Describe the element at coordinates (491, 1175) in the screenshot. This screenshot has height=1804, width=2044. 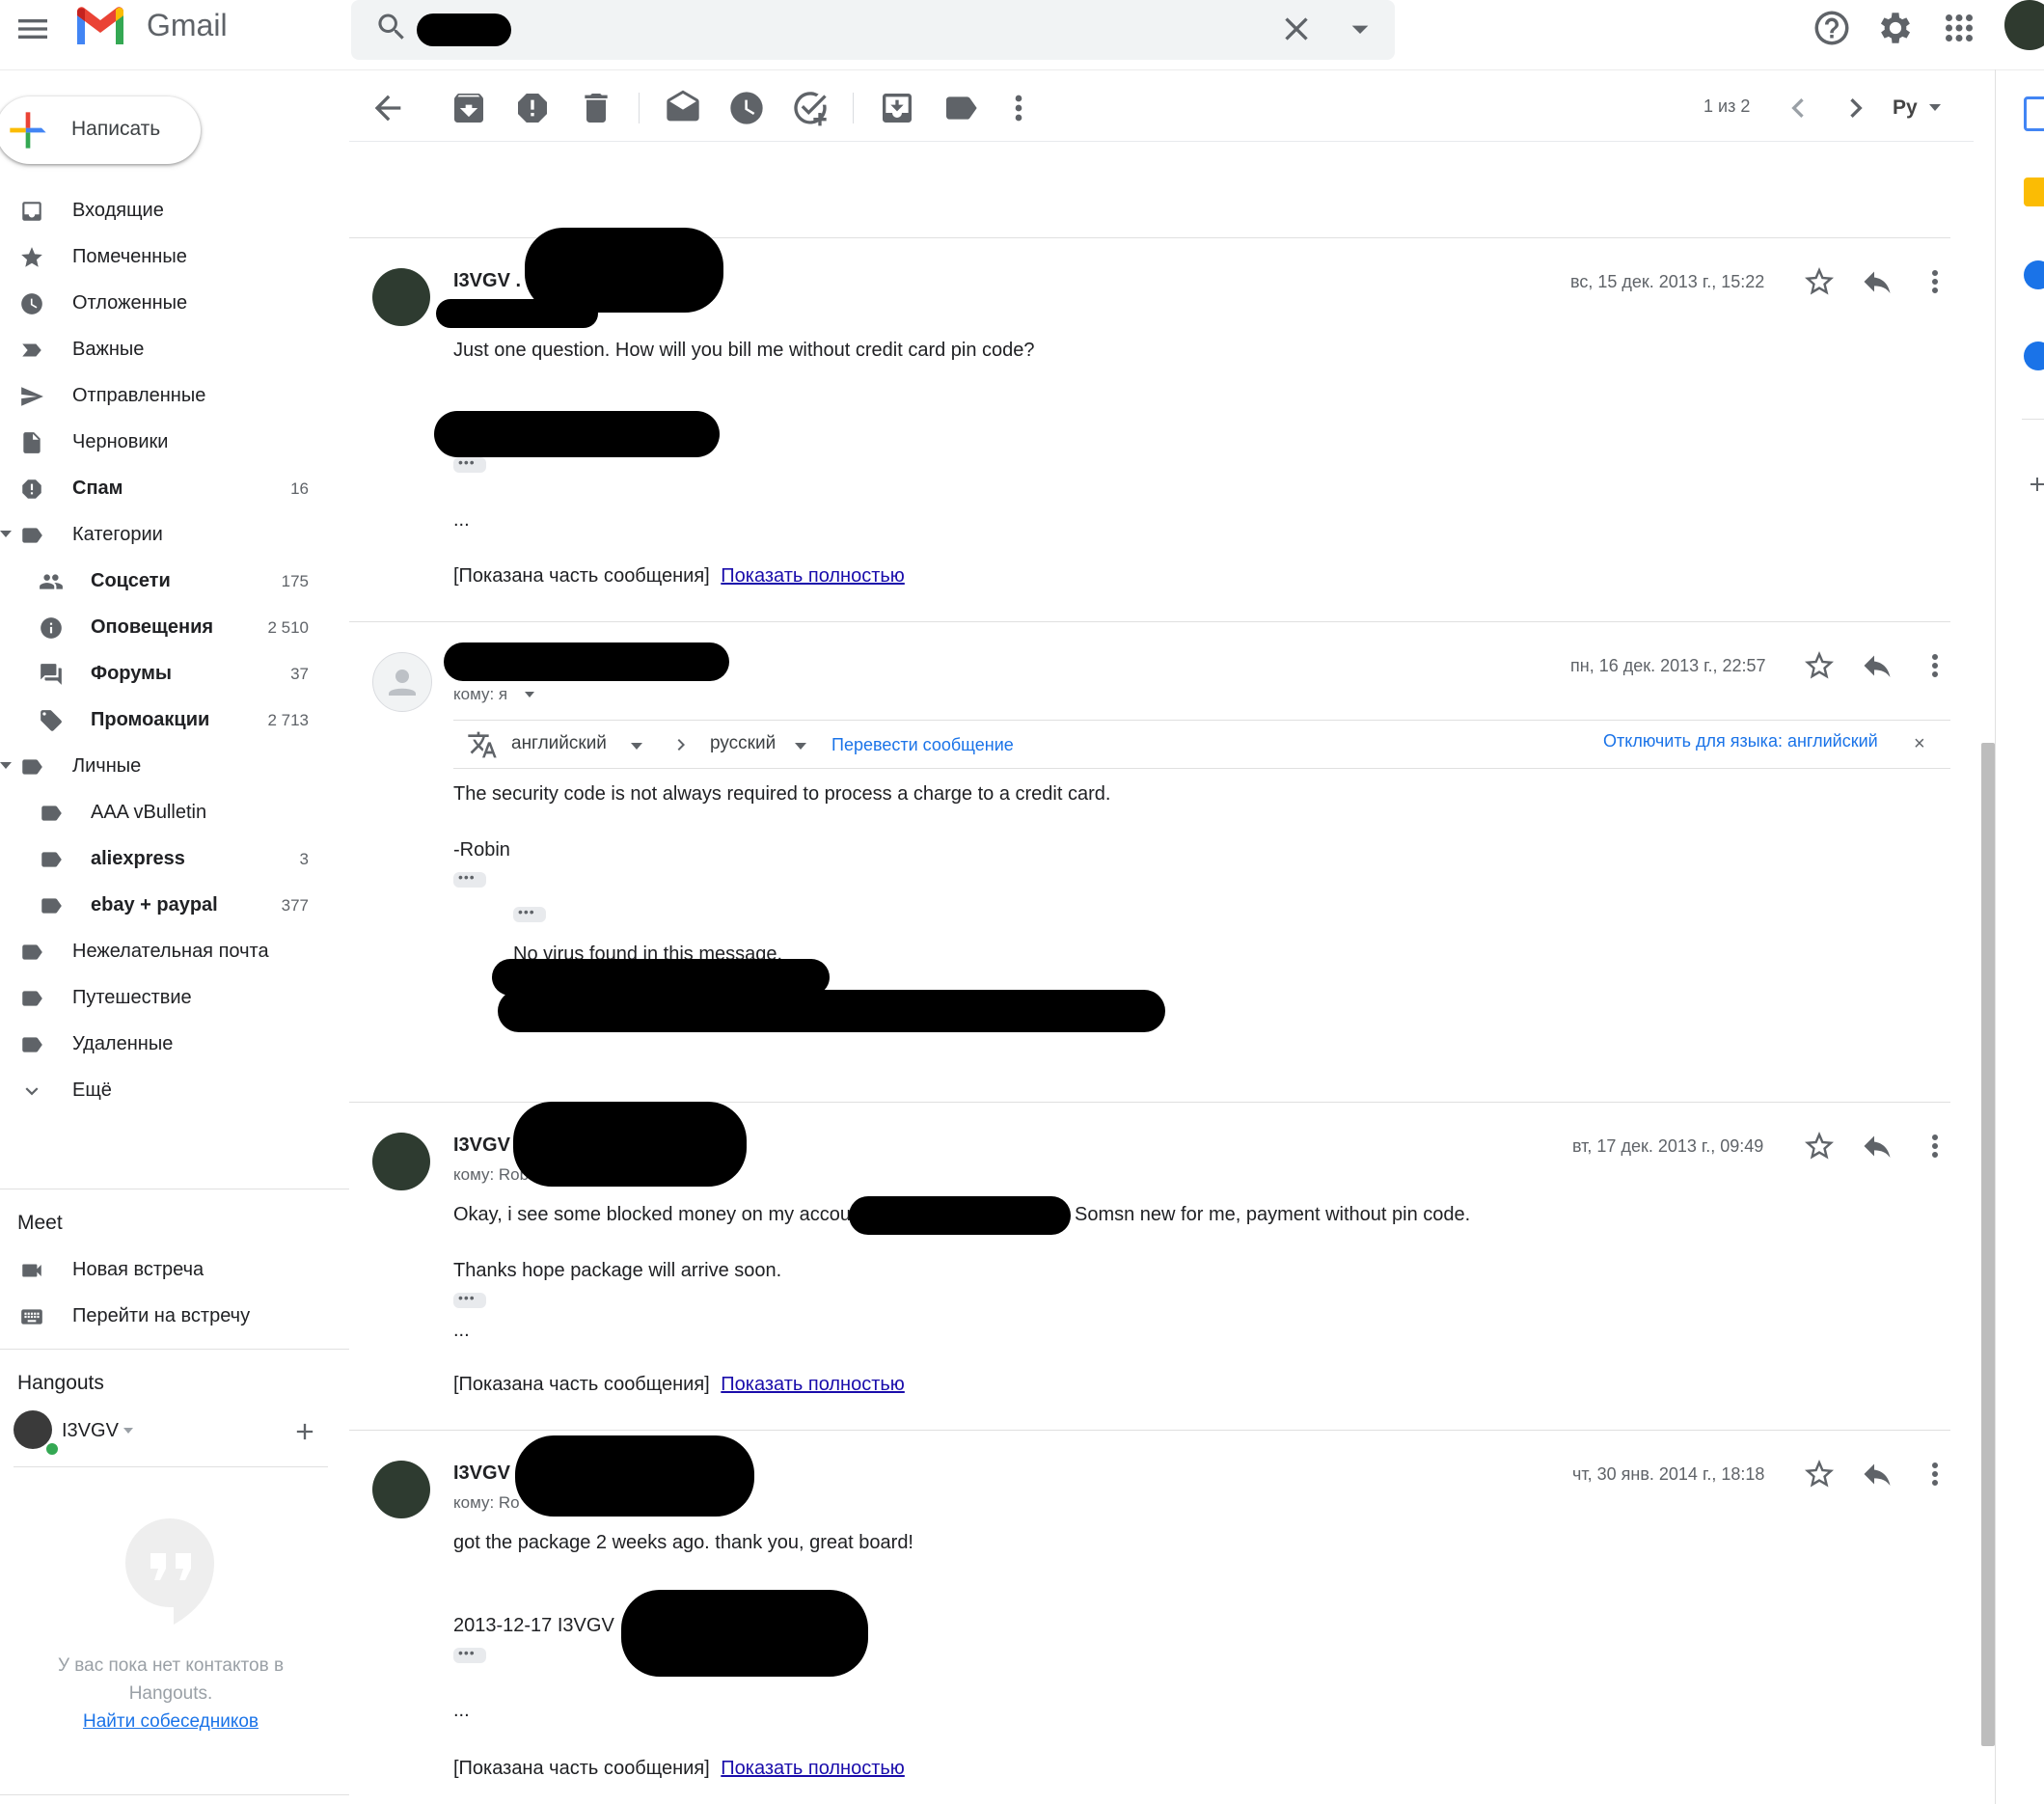
I see `message-recipient: кому: Rob` at that location.